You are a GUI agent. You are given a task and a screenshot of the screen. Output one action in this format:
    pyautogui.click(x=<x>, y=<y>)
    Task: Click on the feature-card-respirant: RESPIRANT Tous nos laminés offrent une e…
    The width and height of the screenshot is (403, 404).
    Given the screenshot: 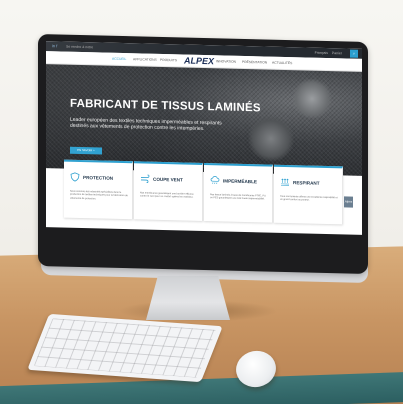 What is the action you would take?
    pyautogui.click(x=308, y=194)
    